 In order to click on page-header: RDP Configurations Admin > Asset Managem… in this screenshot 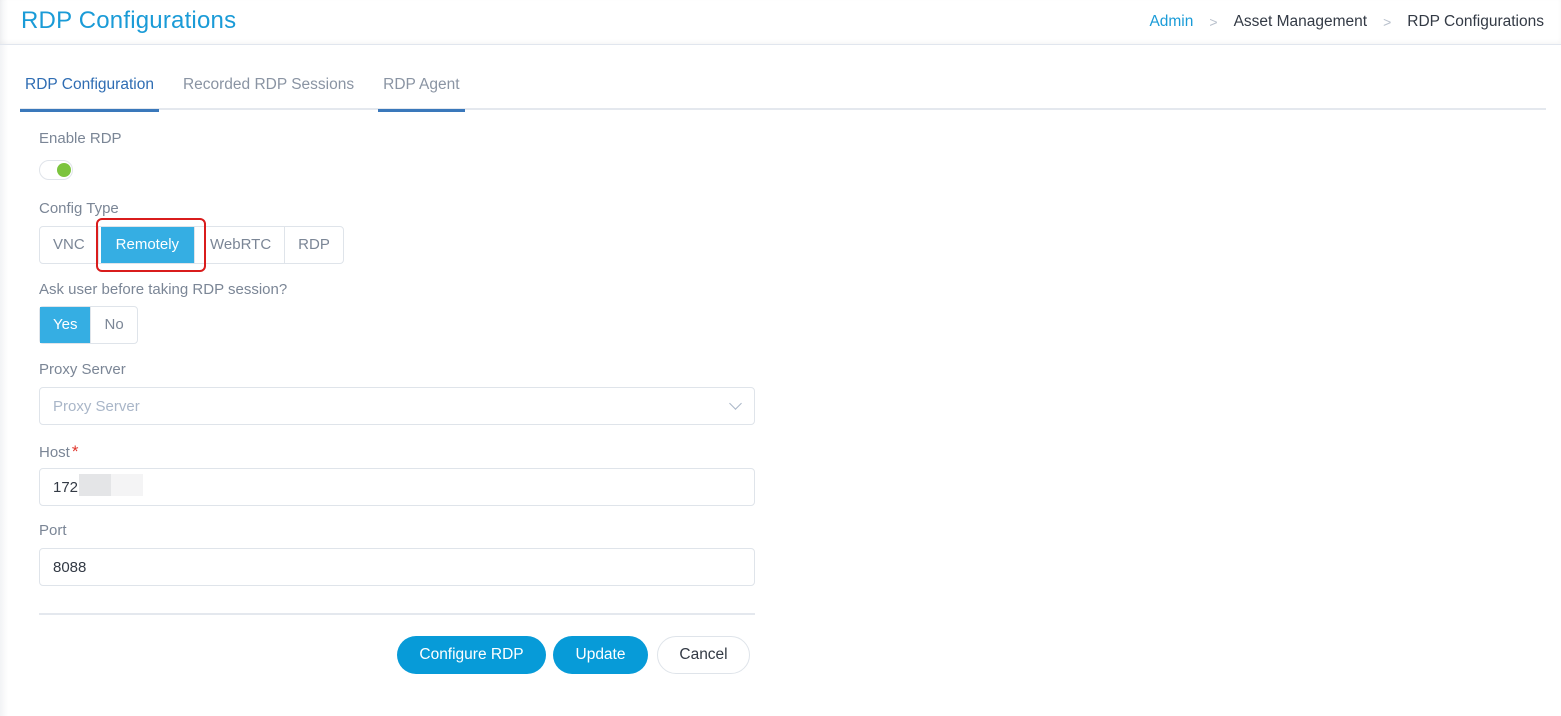, I will do `click(780, 22)`.